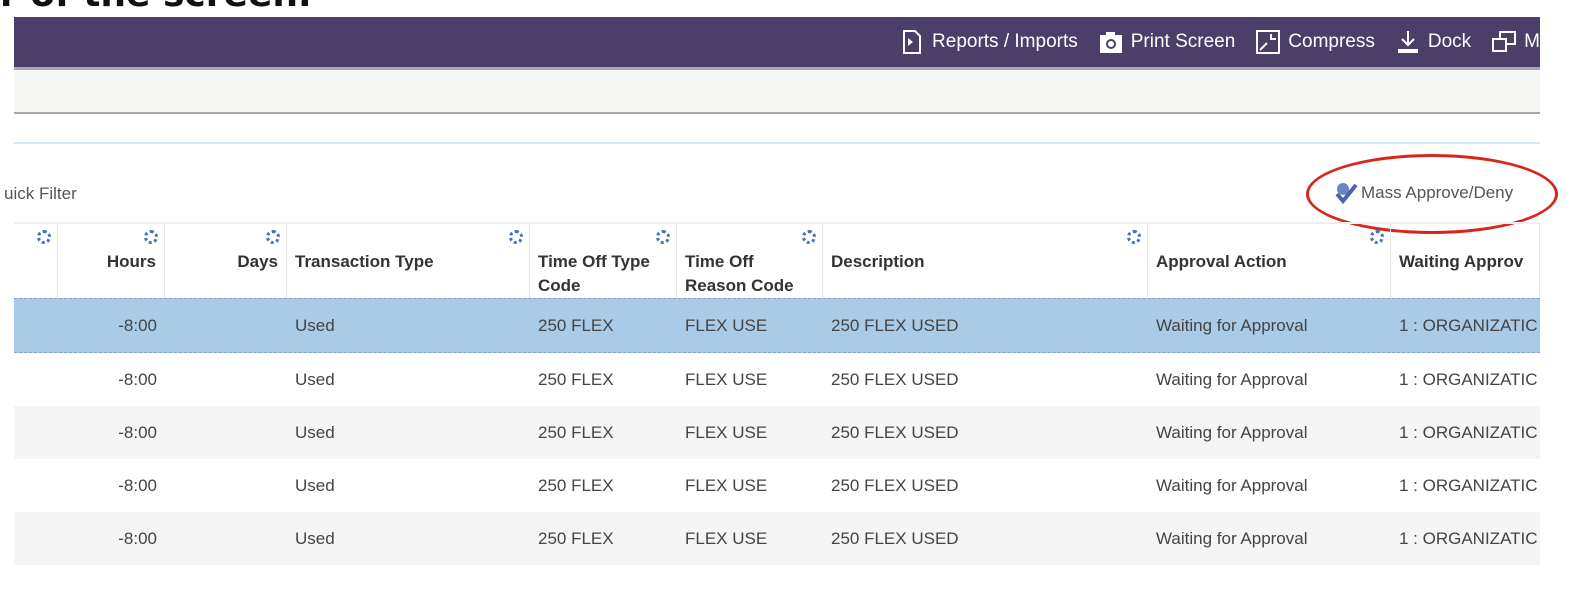 Image resolution: width=1574 pixels, height=608 pixels. I want to click on quick-filter-link: uick Filter, so click(40, 194).